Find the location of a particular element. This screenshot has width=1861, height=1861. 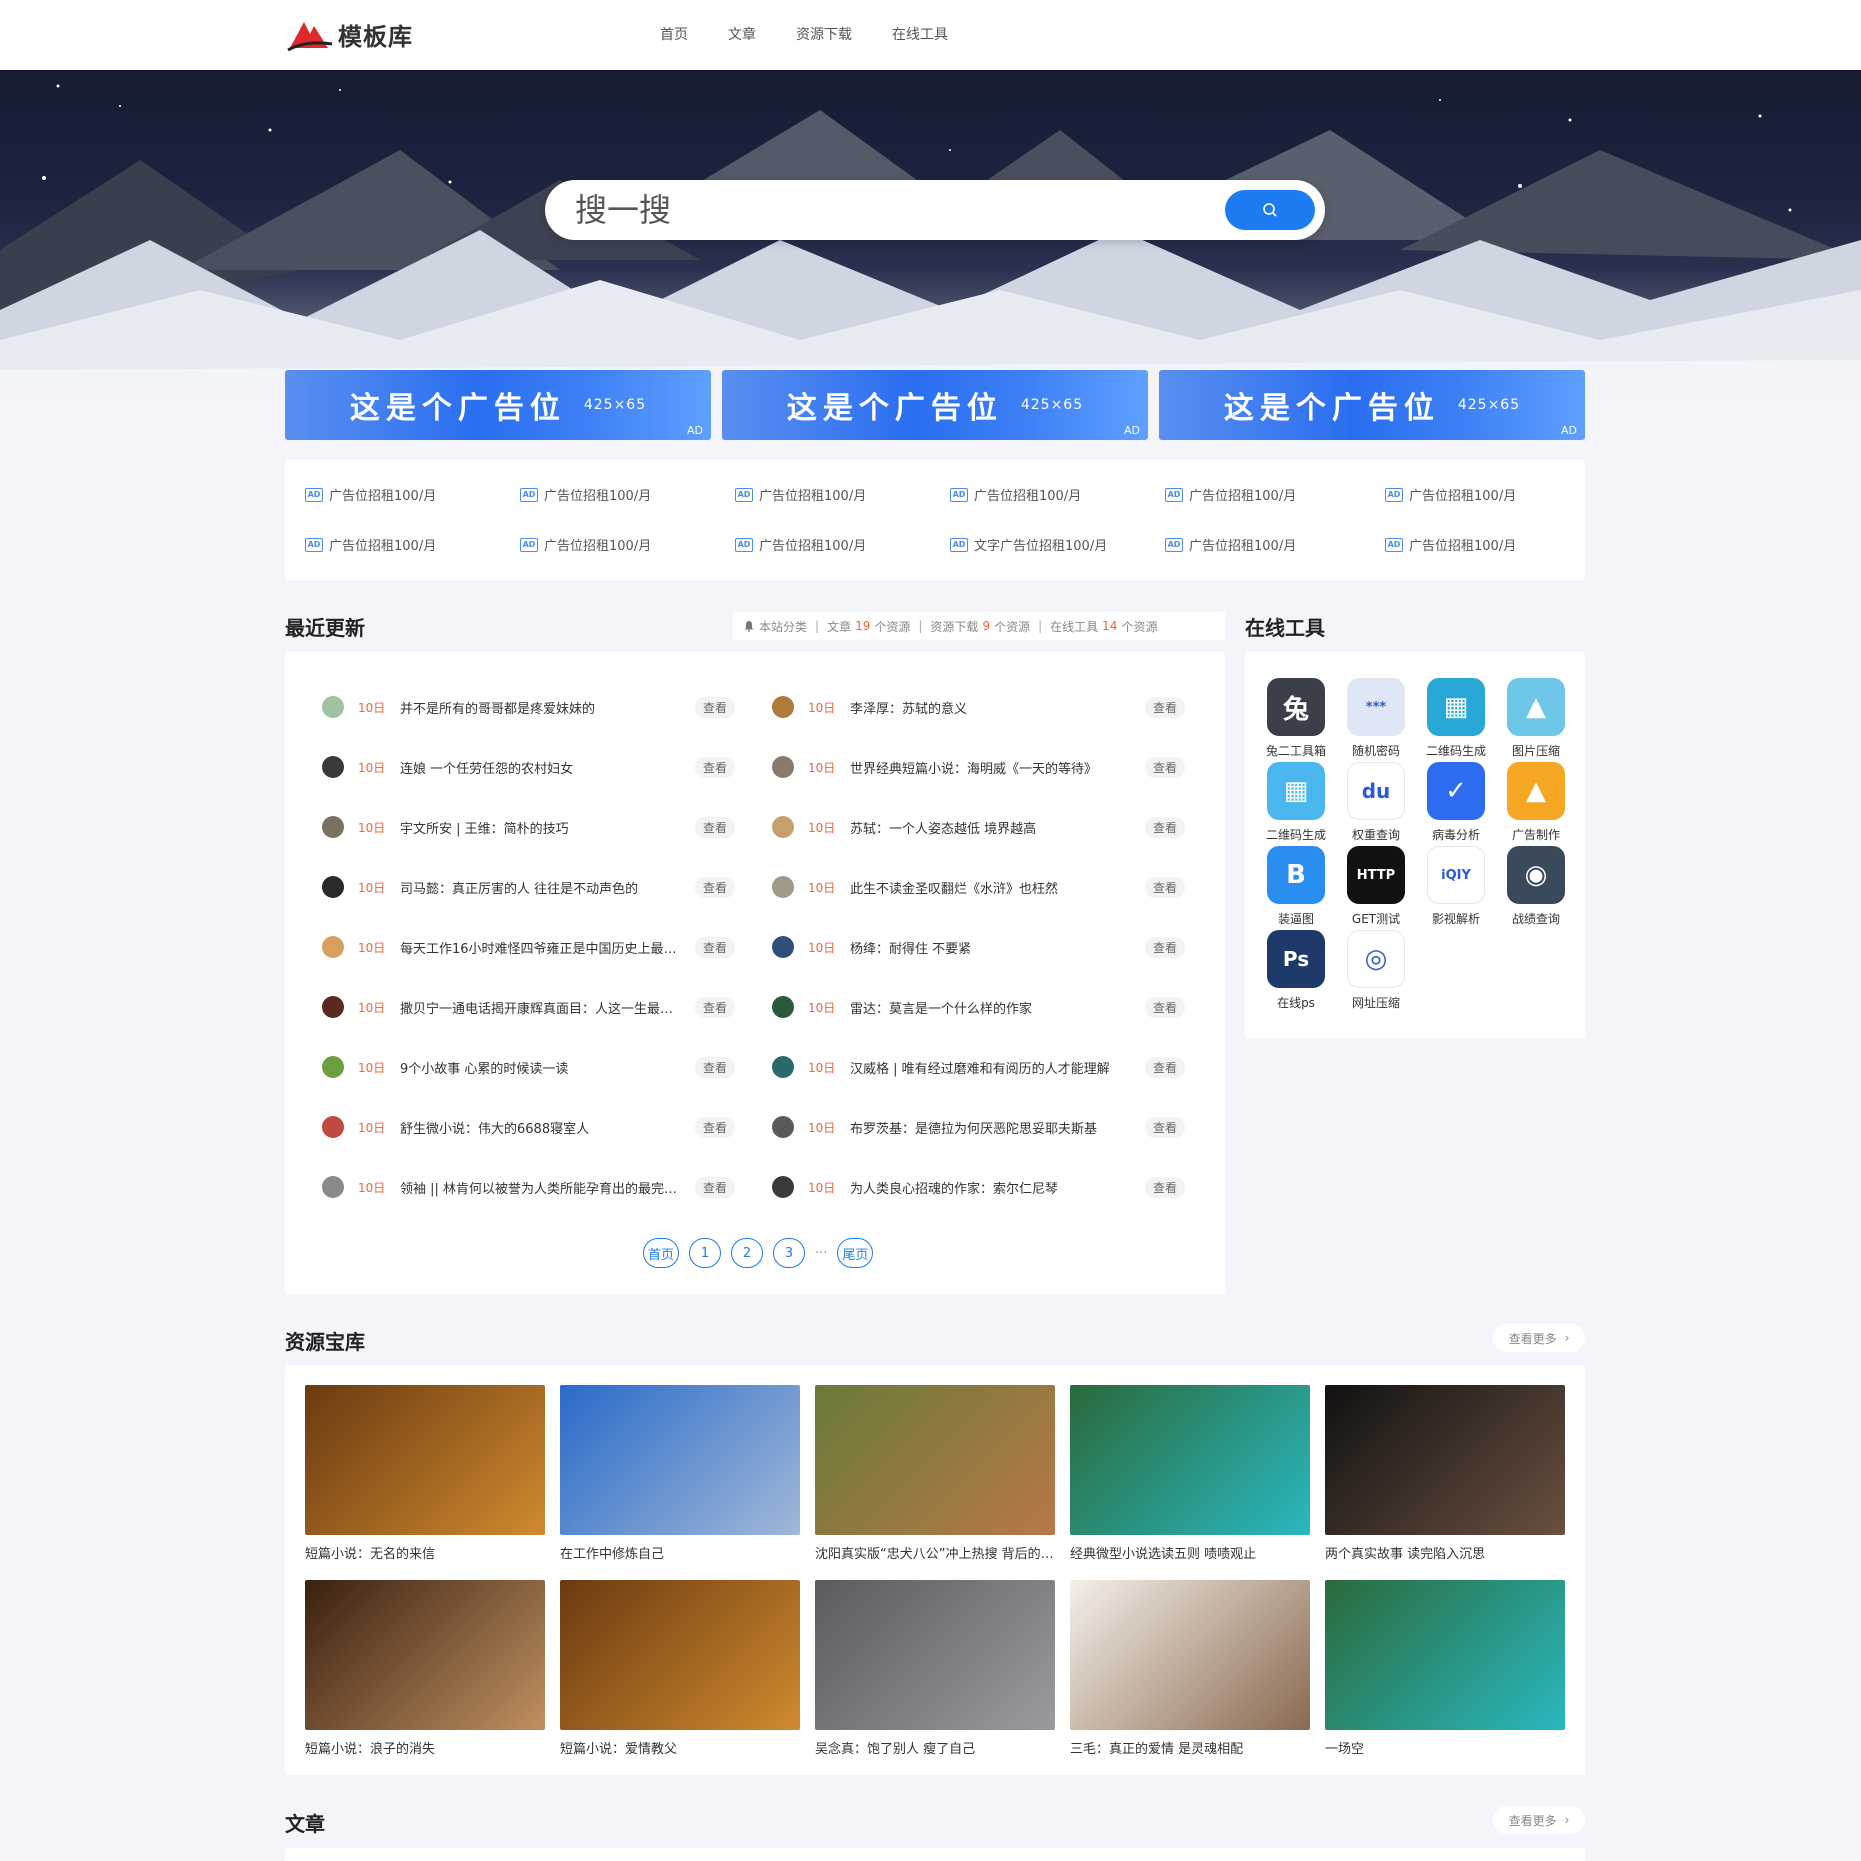

article-title: 雷达：莫言是一个什么样的作家 is located at coordinates (992, 1007).